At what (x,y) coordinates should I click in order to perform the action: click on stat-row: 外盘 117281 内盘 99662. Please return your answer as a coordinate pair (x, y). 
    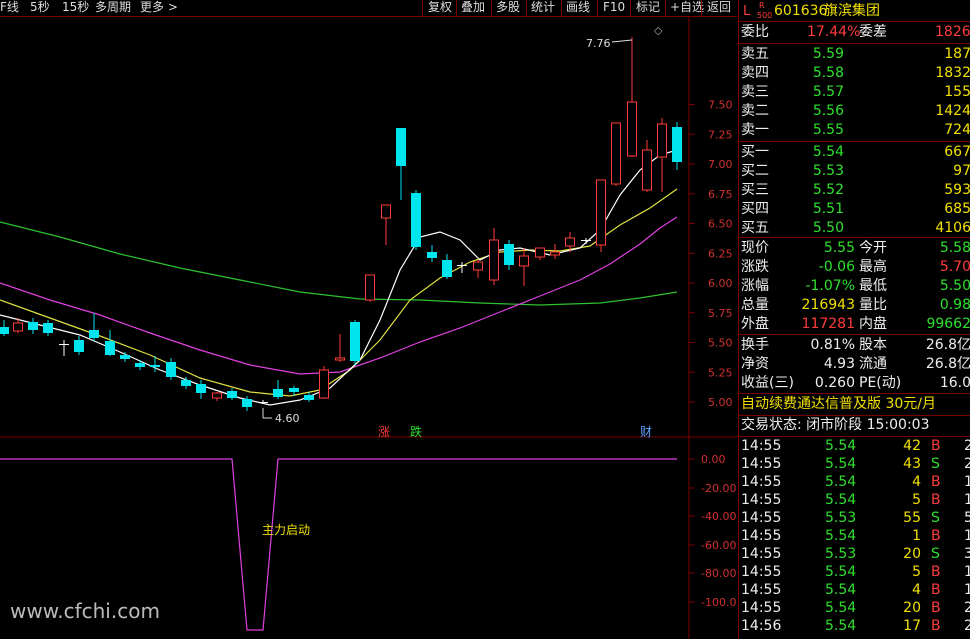
    Looking at the image, I should click on (854, 324).